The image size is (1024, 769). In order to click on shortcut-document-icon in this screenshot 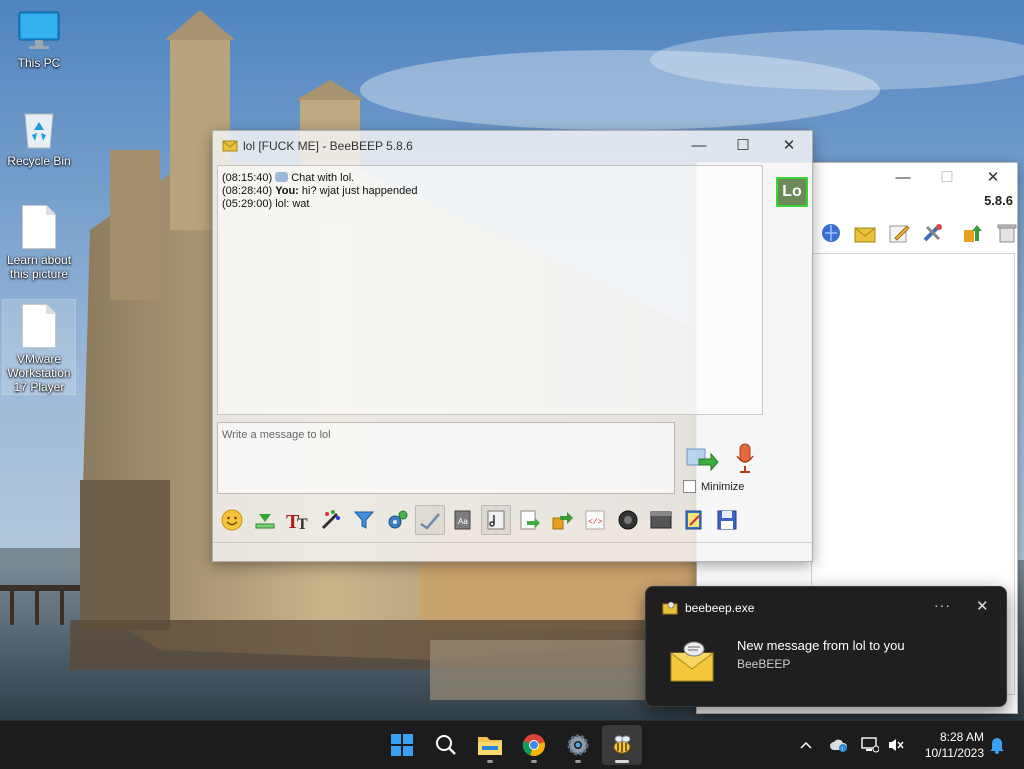, I will do `click(39, 326)`.